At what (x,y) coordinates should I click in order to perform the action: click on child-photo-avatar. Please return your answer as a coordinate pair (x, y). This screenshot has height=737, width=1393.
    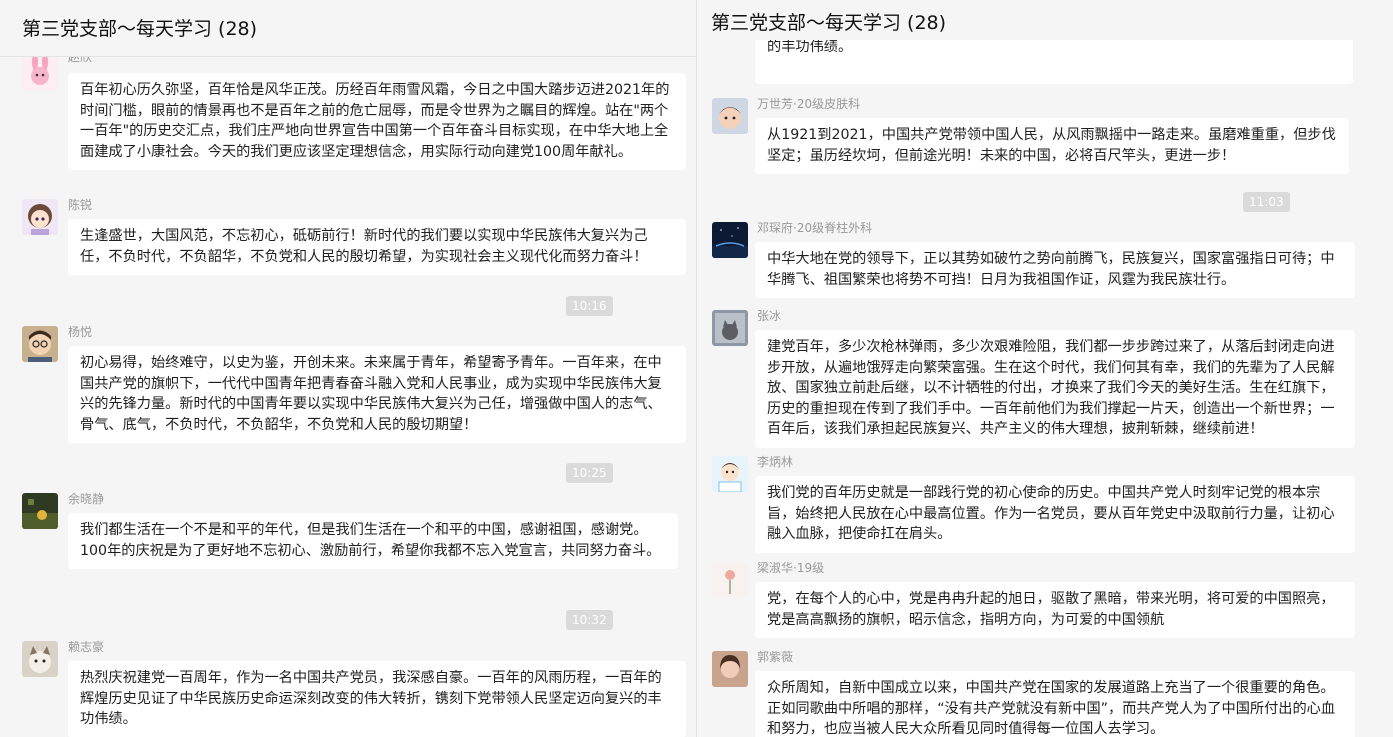
    Looking at the image, I should click on (730, 116).